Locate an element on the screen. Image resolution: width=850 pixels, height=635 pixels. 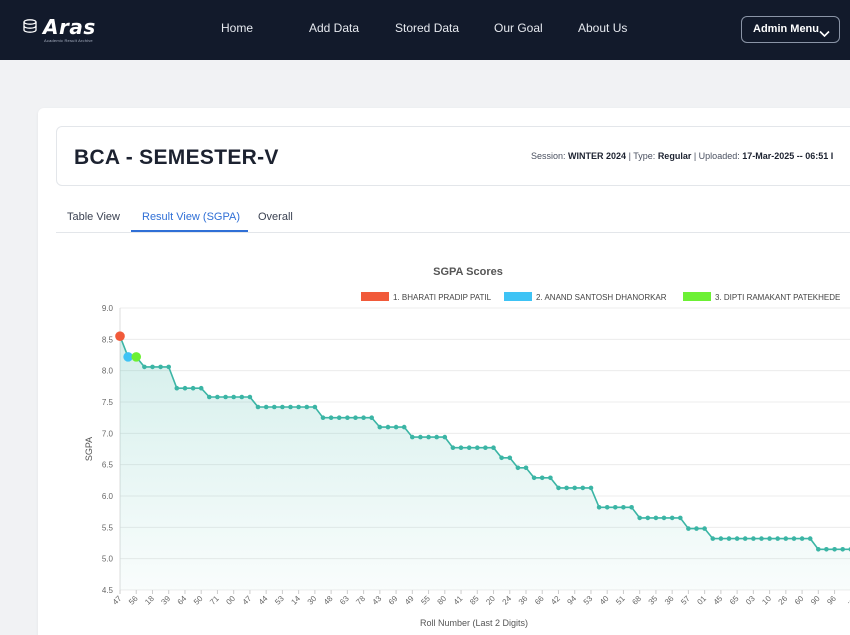
x-tick-label: 57 is located at coordinates (685, 600).